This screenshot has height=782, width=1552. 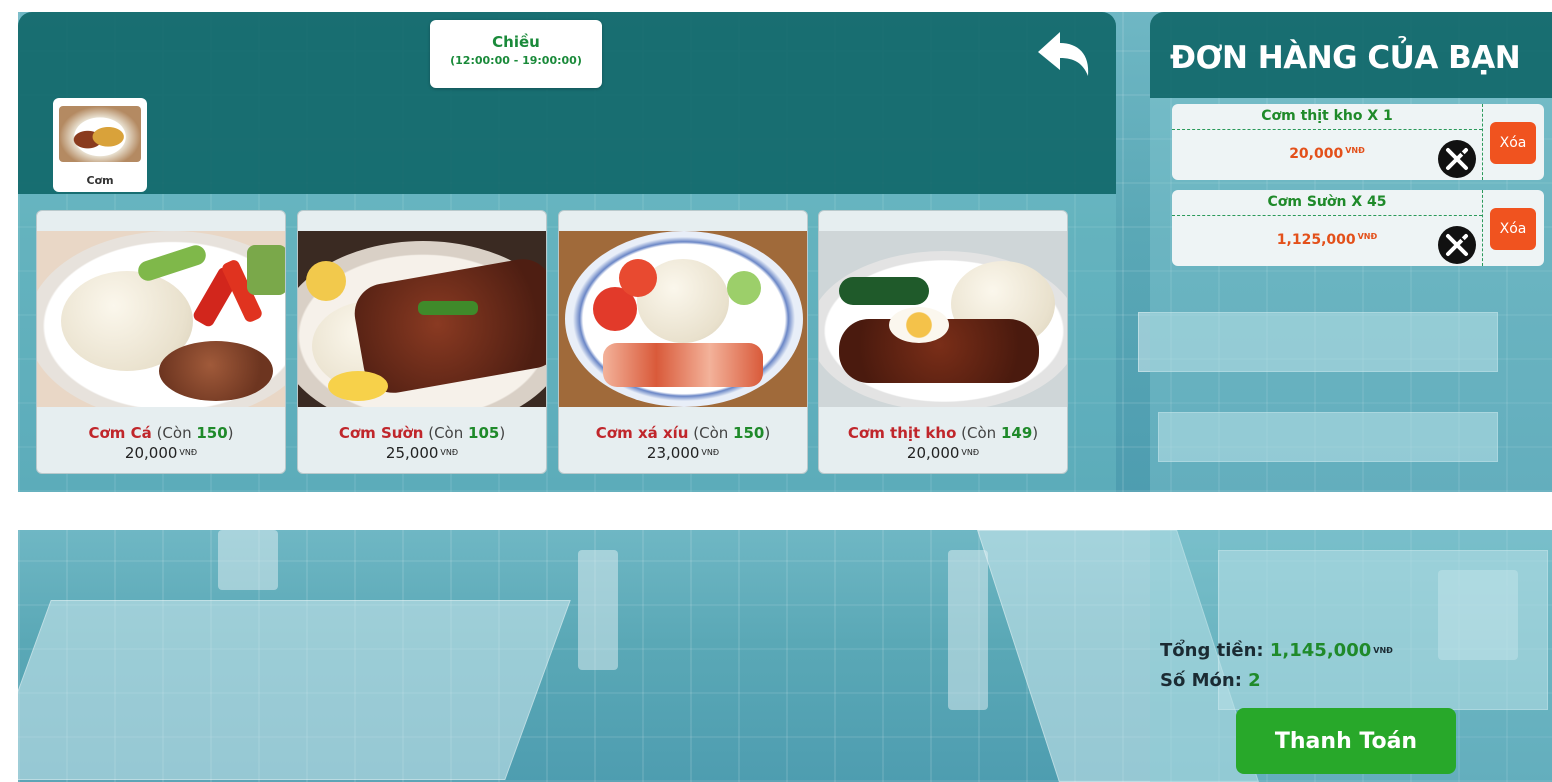 What do you see at coordinates (516, 60) in the screenshot?
I see `shift-time: (12:00:00 - 19:00:00)` at bounding box center [516, 60].